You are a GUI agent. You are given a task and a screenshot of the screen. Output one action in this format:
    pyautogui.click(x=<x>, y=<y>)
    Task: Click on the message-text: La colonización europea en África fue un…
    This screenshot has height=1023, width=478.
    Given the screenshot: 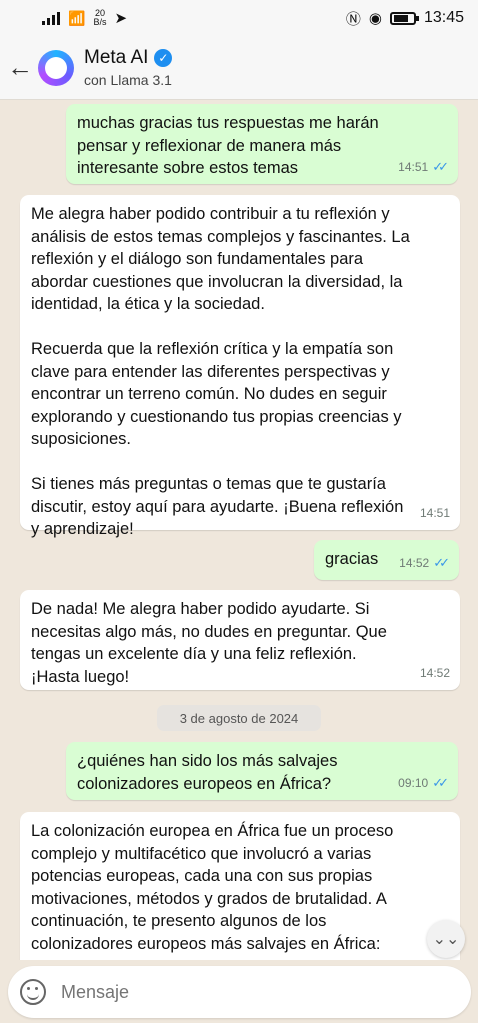 What is the action you would take?
    pyautogui.click(x=212, y=887)
    